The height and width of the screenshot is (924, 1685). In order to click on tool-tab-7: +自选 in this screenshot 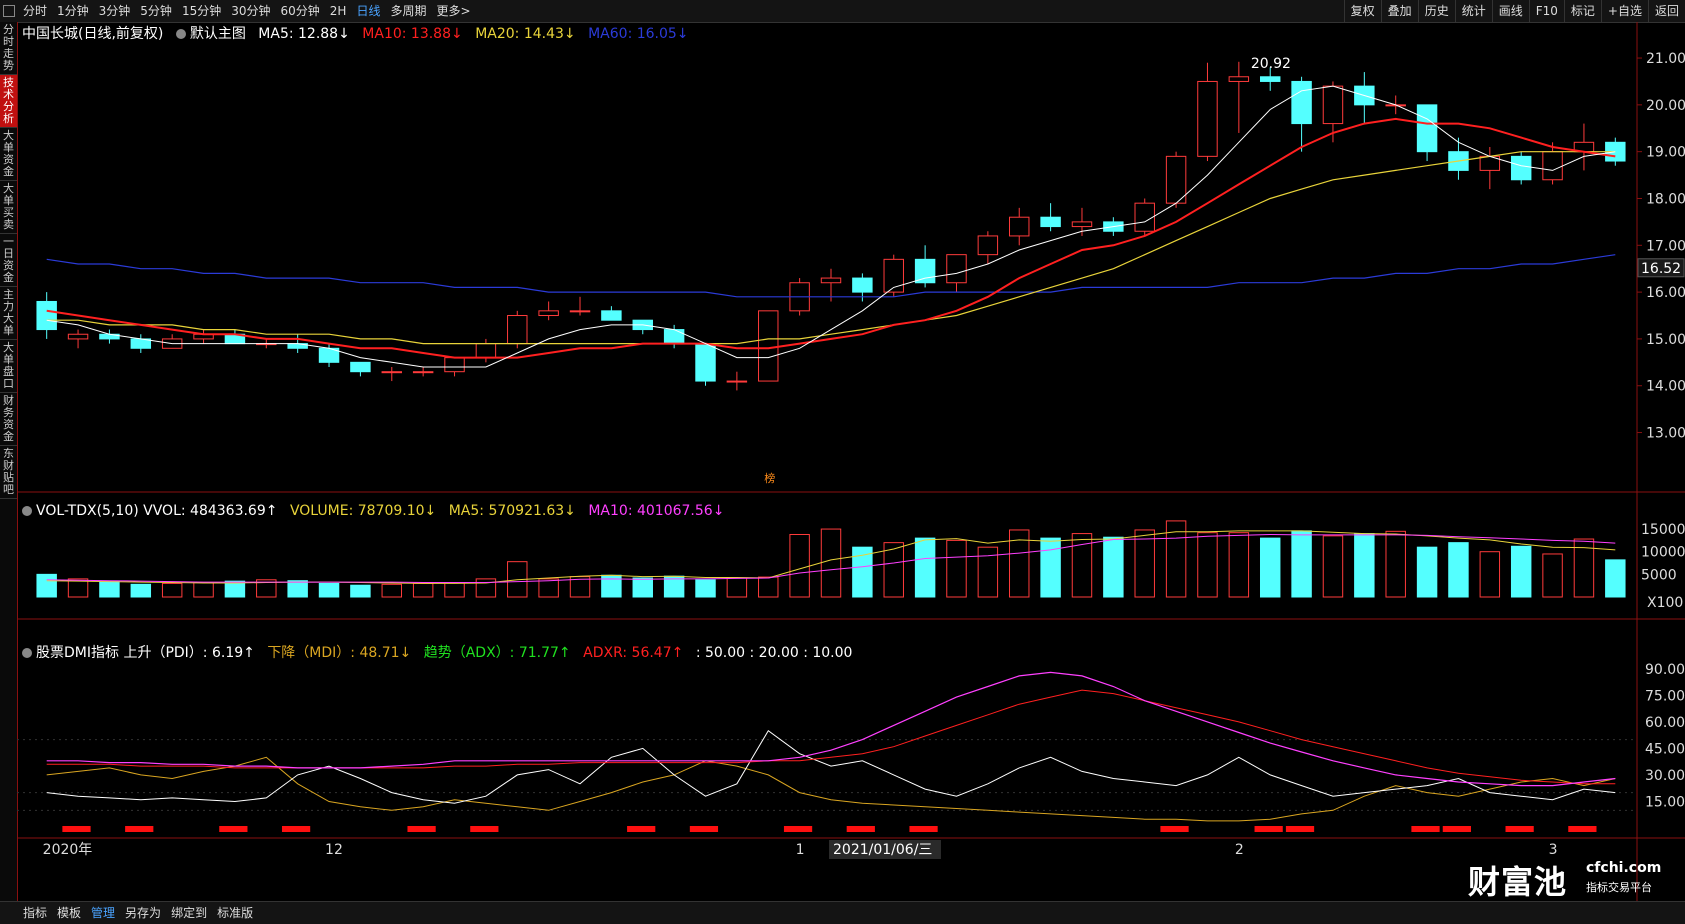, I will do `click(1624, 11)`.